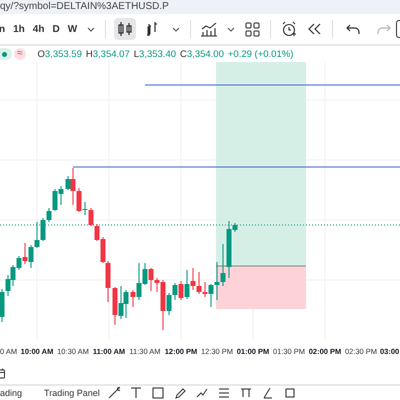 This screenshot has width=400, height=400. Describe the element at coordinates (19, 29) in the screenshot. I see `interval-button: 1h` at that location.